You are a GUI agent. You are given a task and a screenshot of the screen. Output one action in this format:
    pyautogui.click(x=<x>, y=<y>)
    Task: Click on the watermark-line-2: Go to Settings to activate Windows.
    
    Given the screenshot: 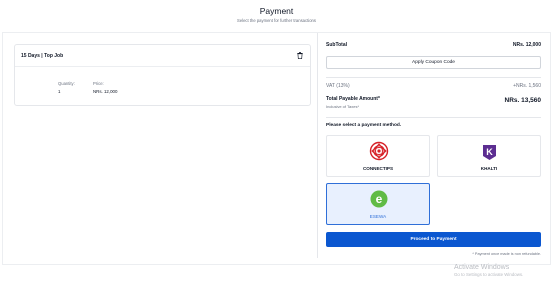 What is the action you would take?
    pyautogui.click(x=489, y=274)
    